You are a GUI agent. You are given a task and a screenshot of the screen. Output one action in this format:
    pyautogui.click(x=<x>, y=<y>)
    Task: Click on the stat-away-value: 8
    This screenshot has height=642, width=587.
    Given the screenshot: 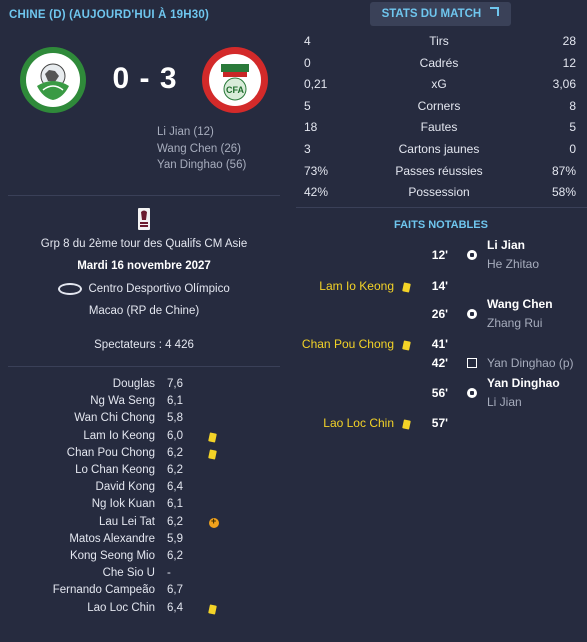 What is the action you would take?
    pyautogui.click(x=572, y=105)
    